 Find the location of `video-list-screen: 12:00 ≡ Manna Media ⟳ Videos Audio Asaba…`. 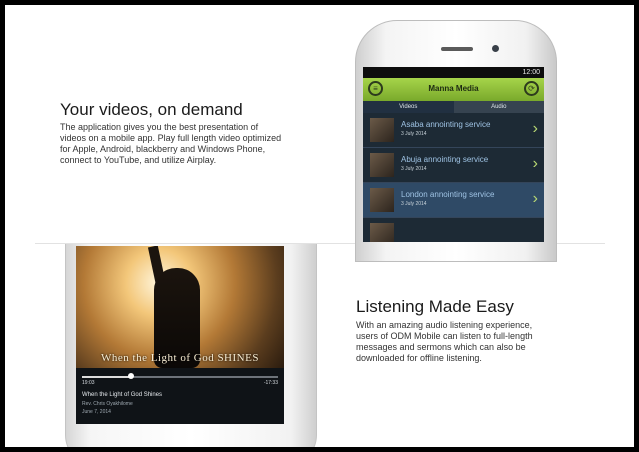

video-list-screen: 12:00 ≡ Manna Media ⟳ Videos Audio Asaba… is located at coordinates (453, 154).